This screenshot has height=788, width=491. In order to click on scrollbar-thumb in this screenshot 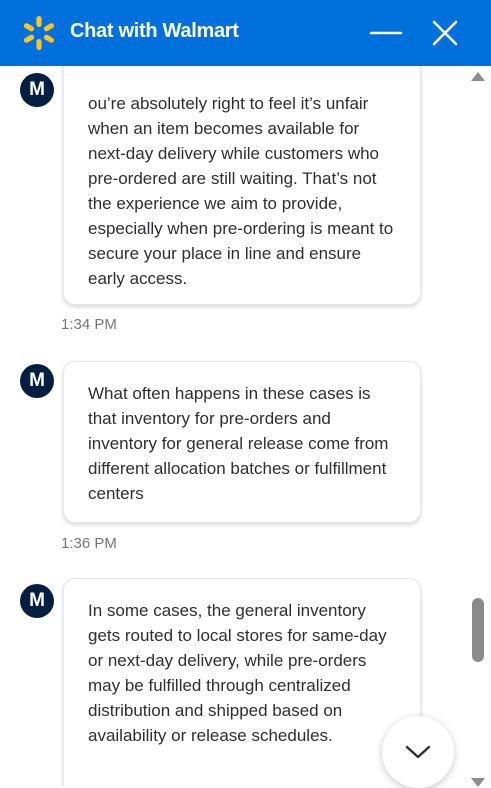, I will do `click(478, 630)`.